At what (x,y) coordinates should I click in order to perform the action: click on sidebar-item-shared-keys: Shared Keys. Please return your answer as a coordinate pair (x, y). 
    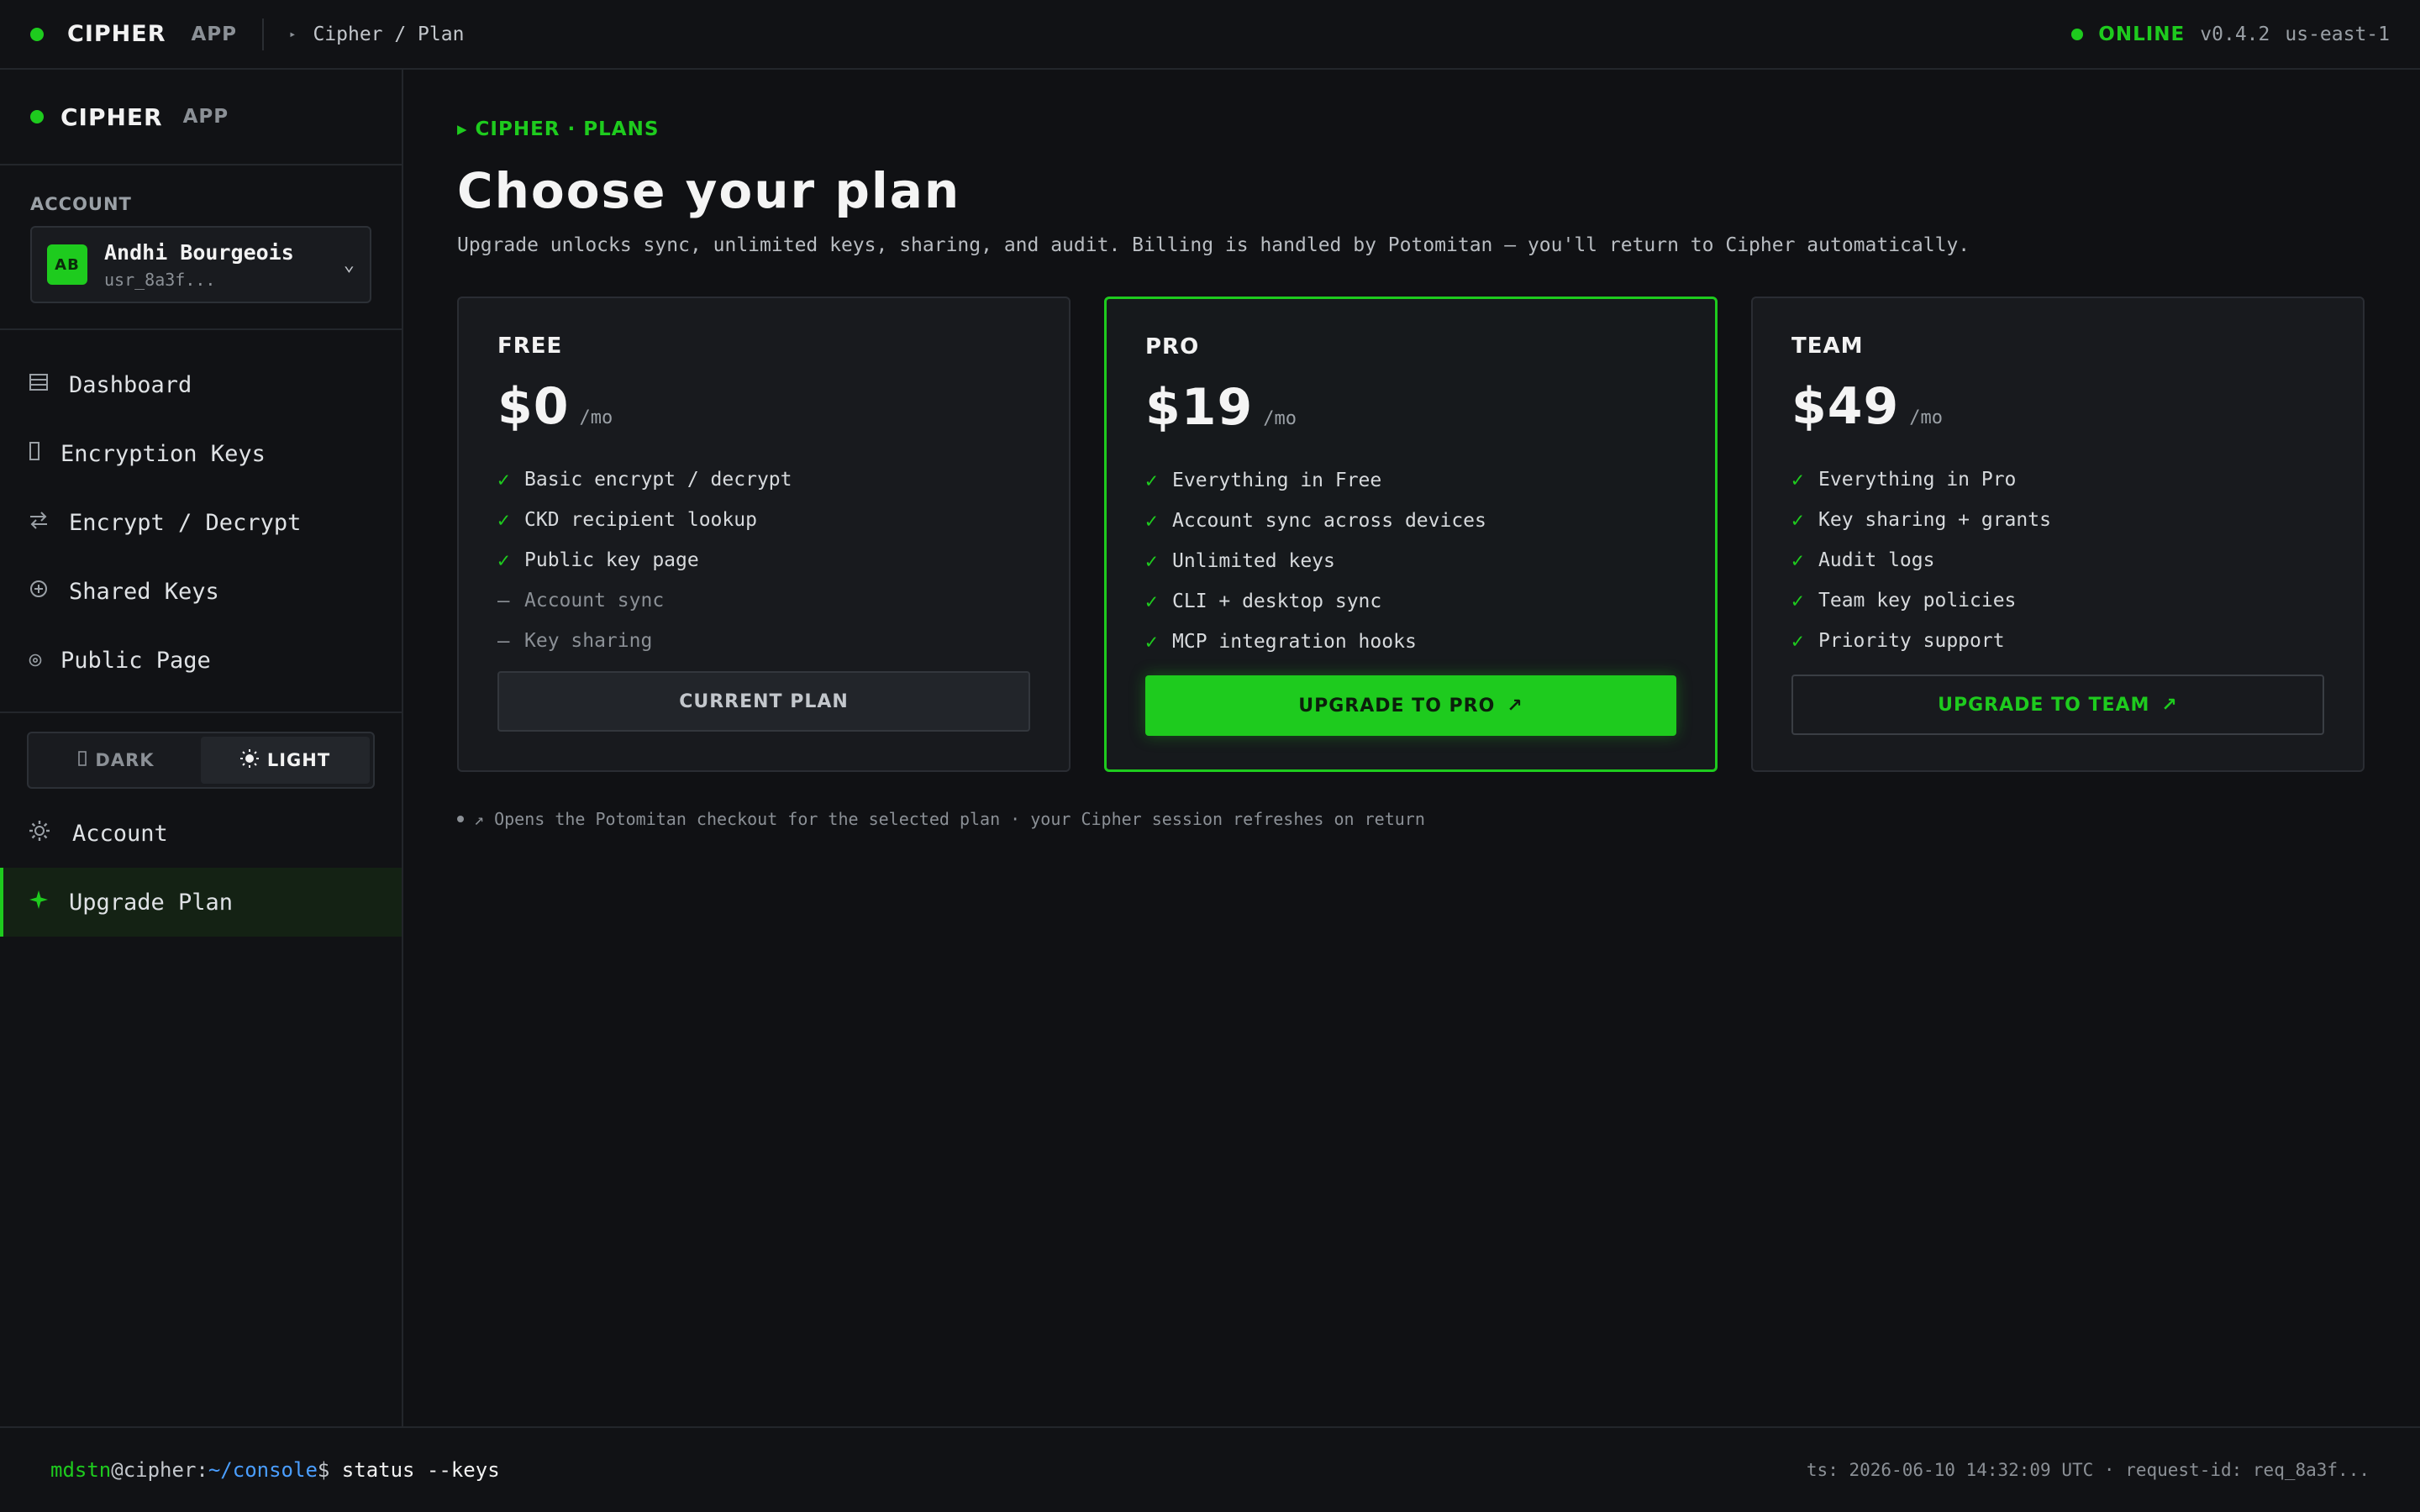
    Looking at the image, I should click on (201, 591).